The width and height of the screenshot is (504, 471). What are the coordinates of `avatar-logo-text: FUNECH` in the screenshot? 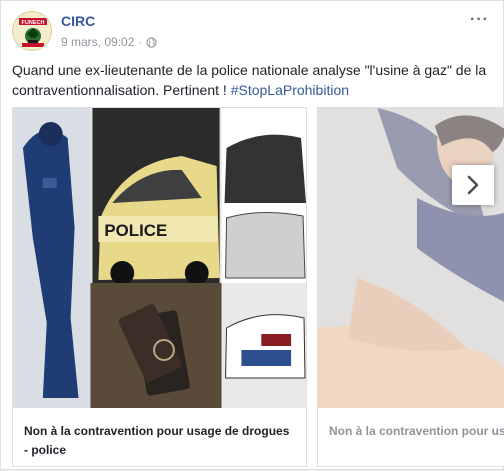 It's located at (33, 23).